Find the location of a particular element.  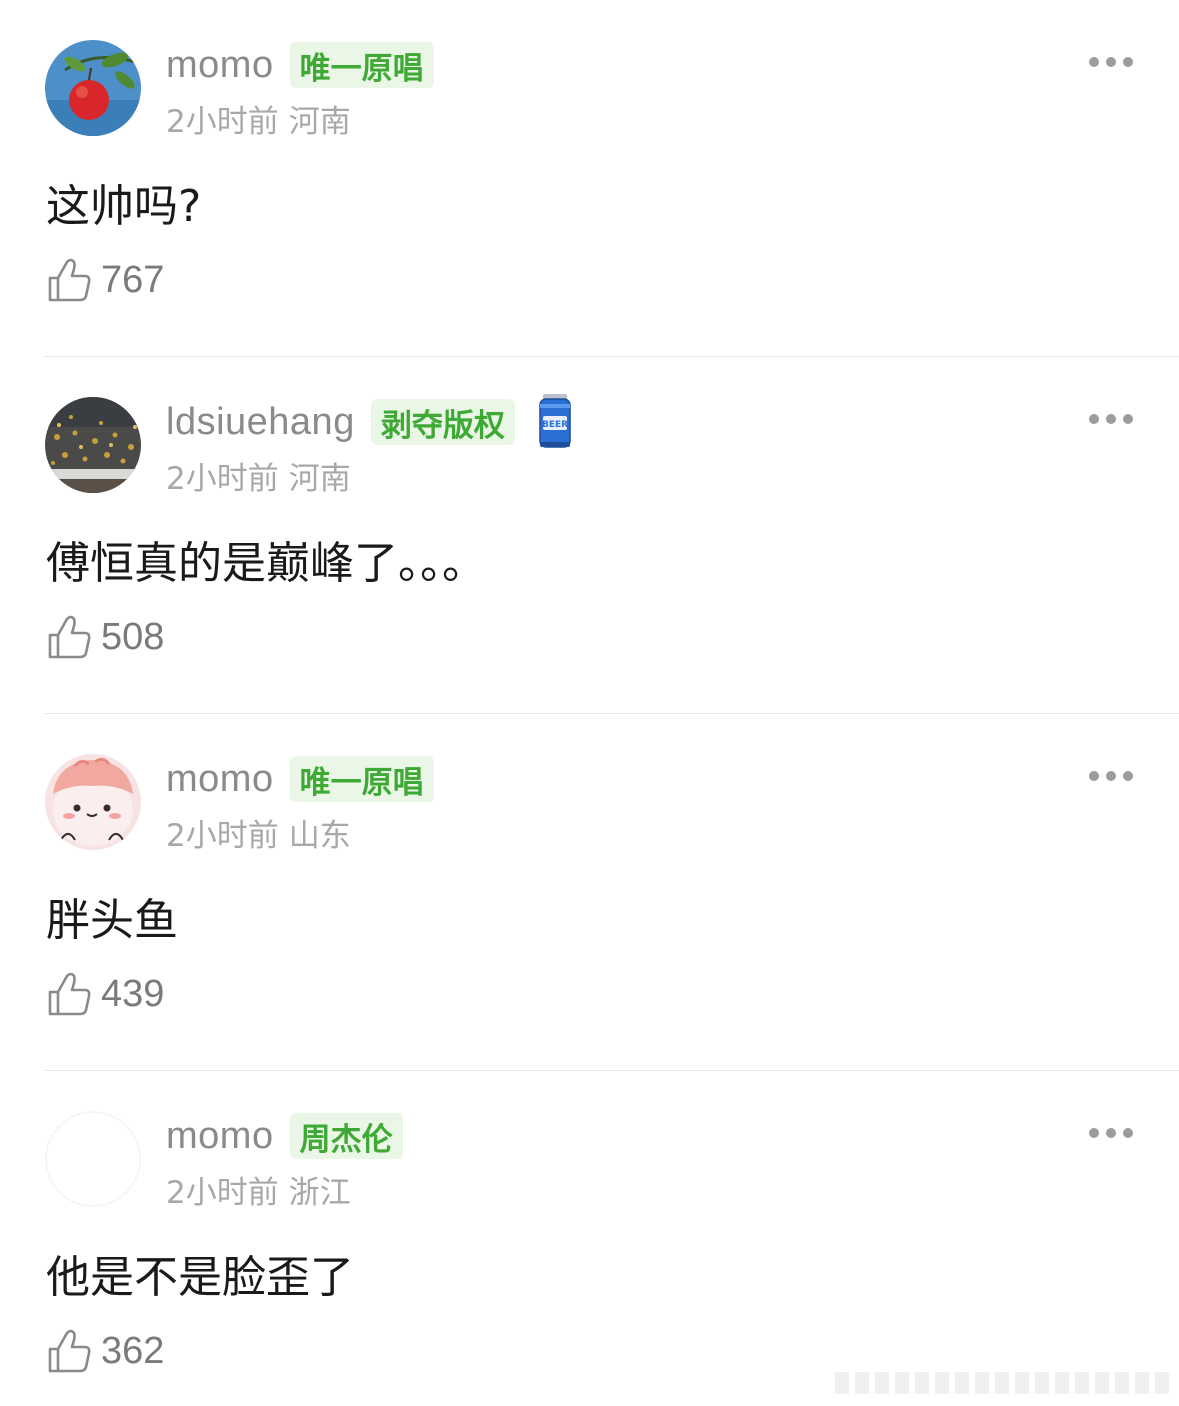

svg-text: BEER is located at coordinates (555, 425).